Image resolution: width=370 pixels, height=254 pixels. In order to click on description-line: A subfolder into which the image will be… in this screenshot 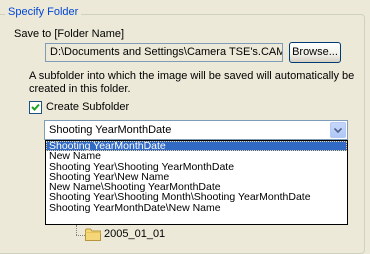, I will do `click(192, 76)`.